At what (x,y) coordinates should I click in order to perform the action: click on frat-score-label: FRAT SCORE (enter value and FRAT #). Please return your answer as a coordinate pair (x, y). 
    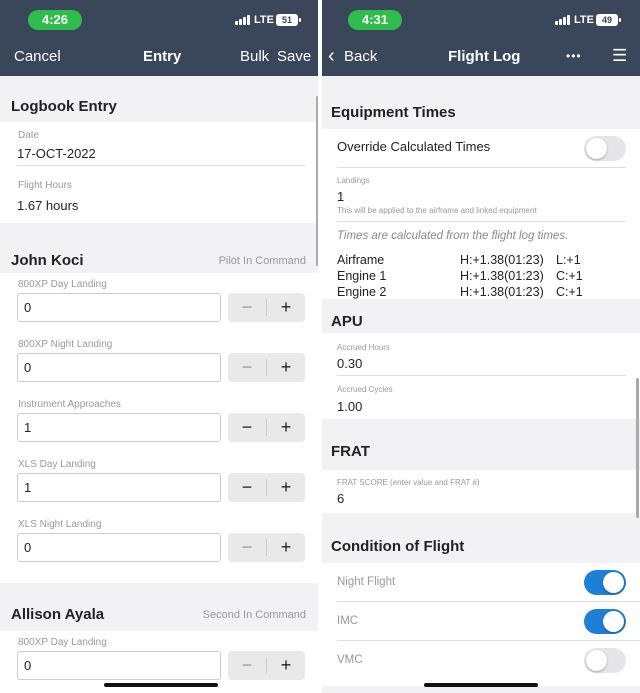
    Looking at the image, I should click on (408, 482).